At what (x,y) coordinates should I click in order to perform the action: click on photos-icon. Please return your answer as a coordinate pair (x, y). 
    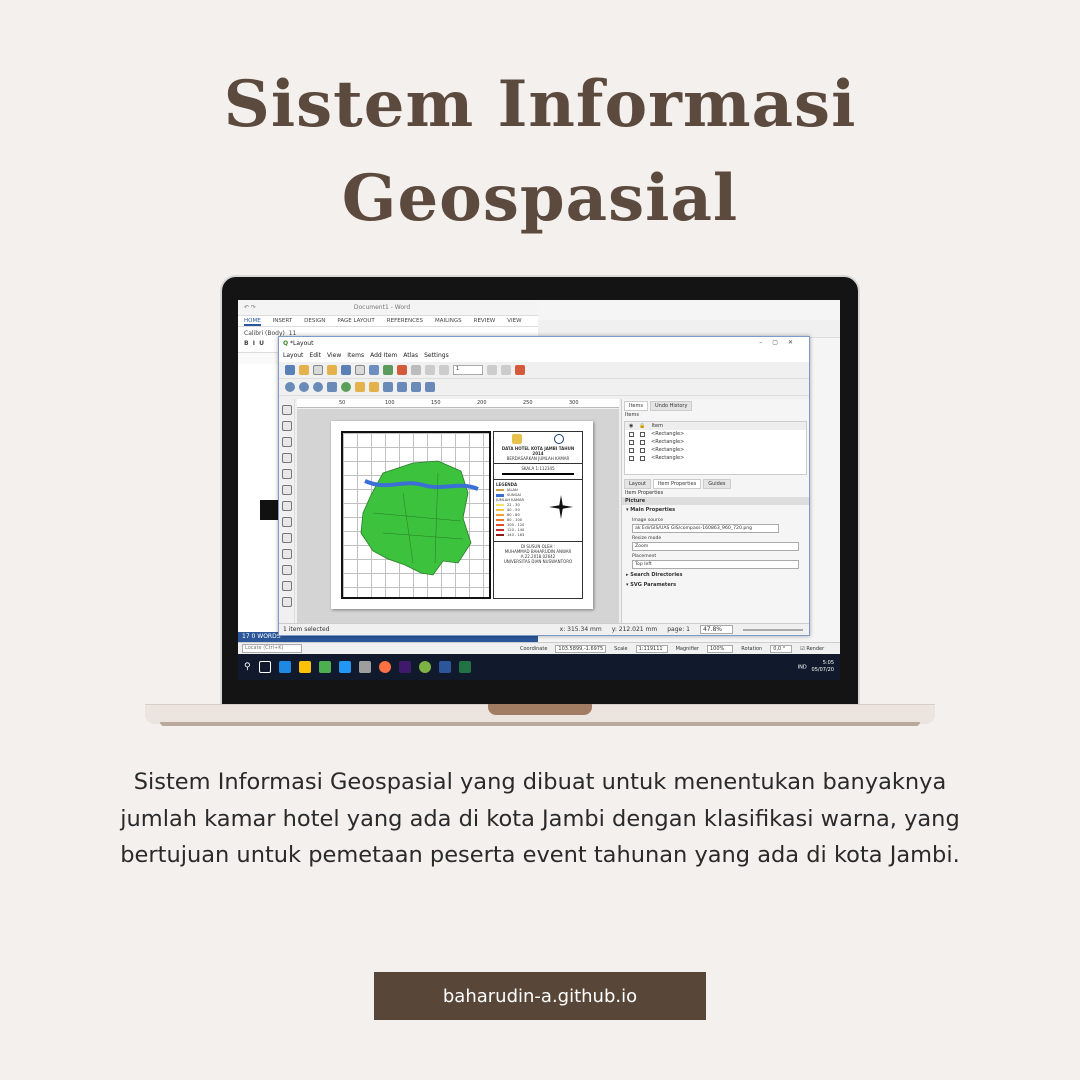
    Looking at the image, I should click on (324, 667).